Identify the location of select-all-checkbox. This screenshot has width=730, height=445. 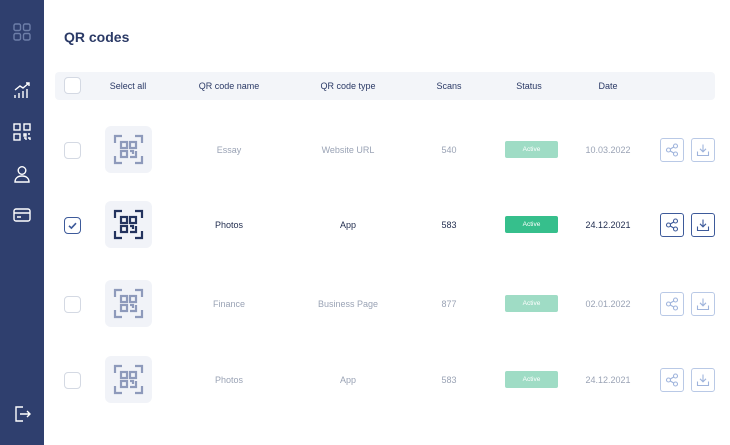
(72, 85).